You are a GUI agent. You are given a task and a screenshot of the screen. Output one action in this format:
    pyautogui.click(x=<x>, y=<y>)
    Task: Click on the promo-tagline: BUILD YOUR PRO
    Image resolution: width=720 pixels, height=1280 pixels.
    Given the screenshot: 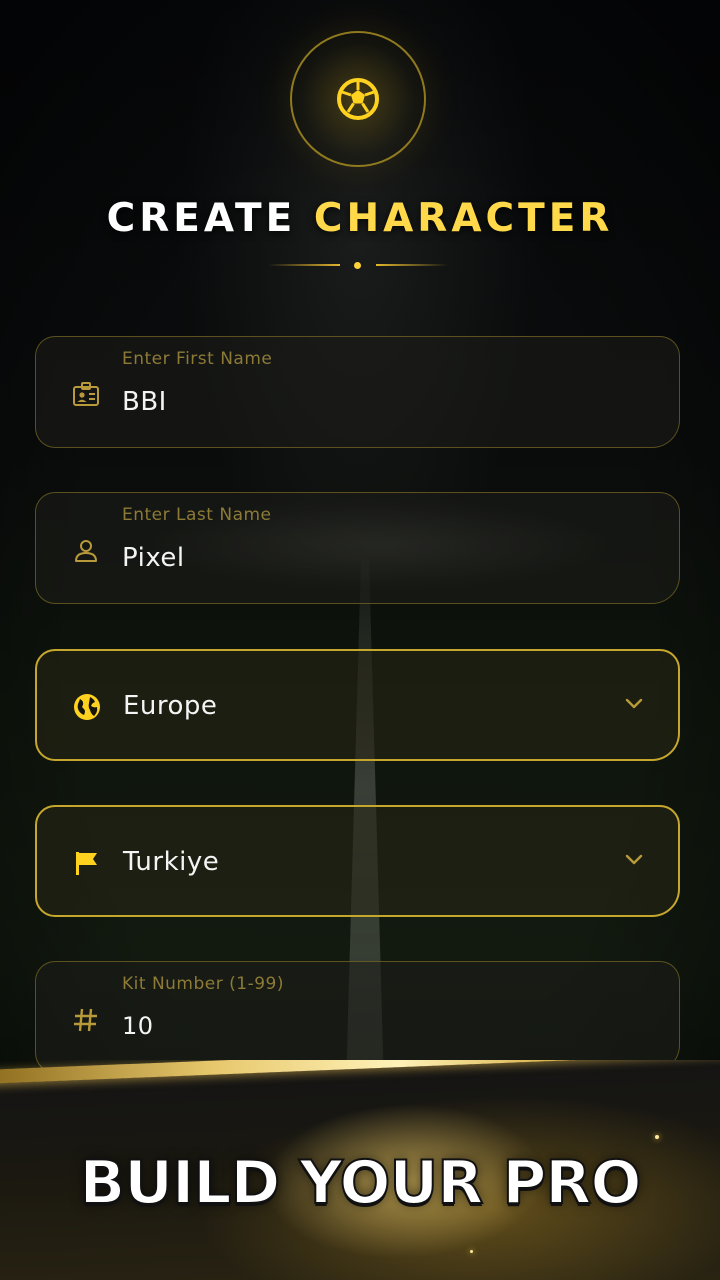 What is the action you would take?
    pyautogui.click(x=360, y=1183)
    